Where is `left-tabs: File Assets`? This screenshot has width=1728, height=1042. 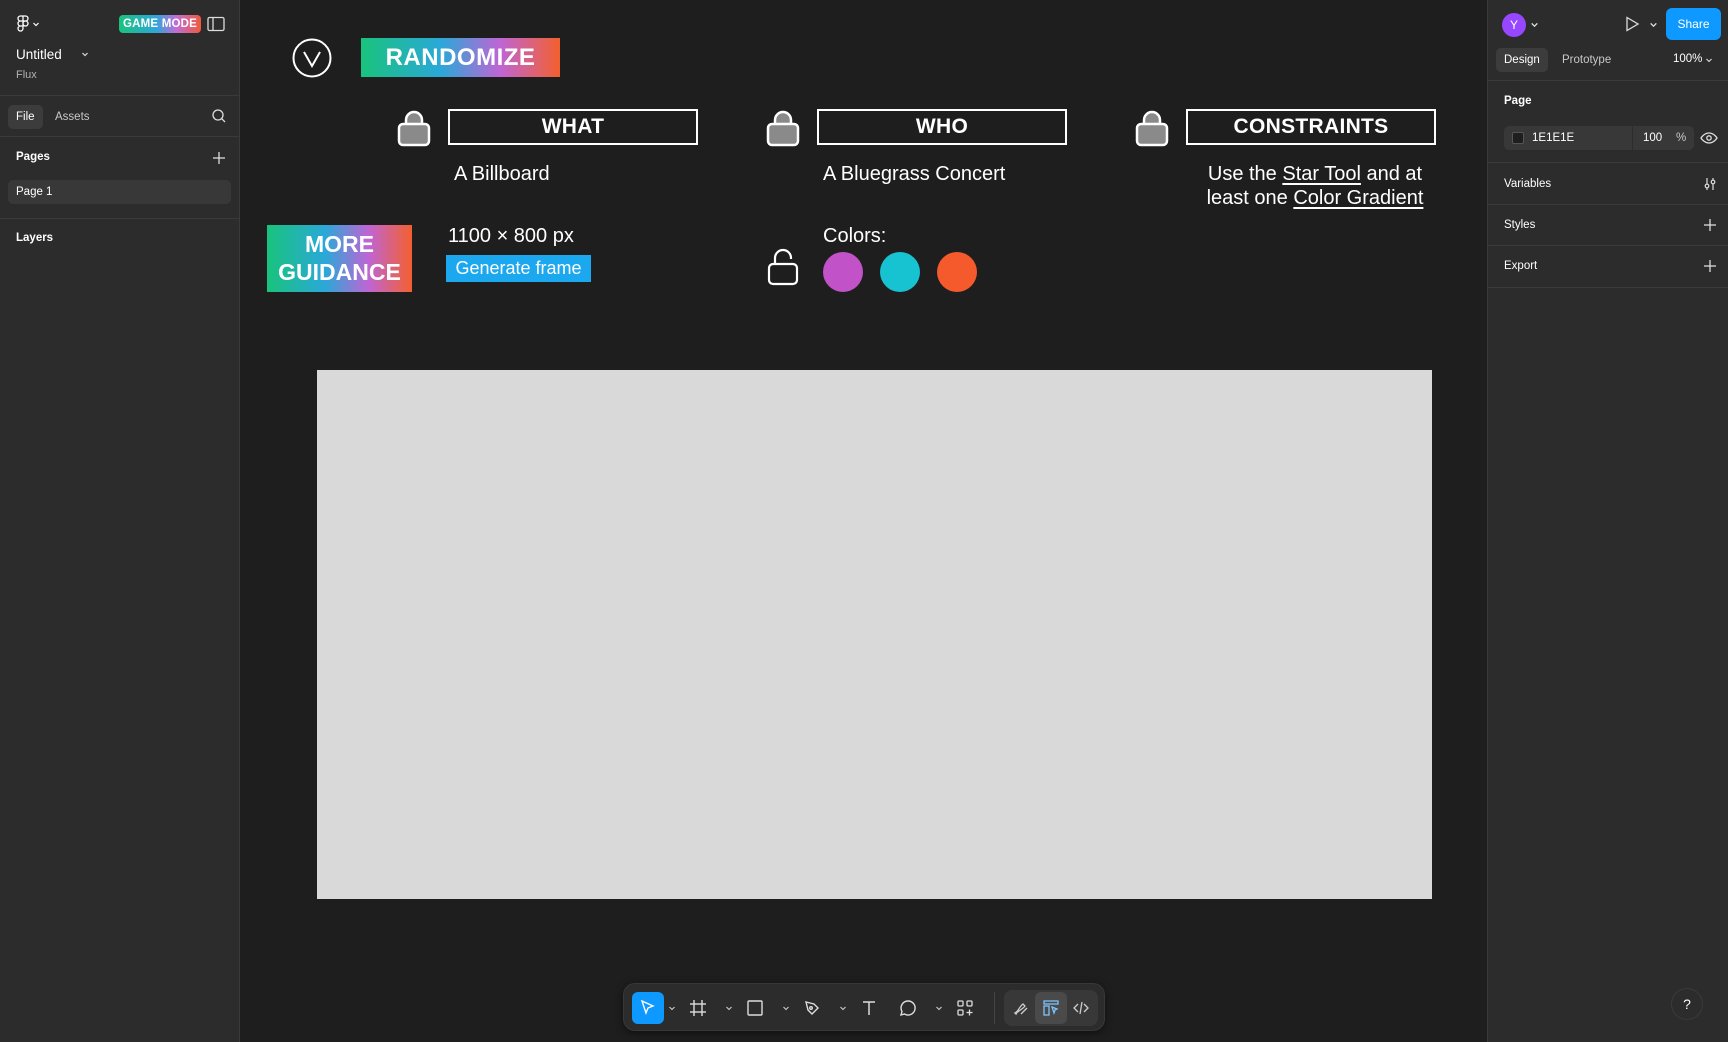 left-tabs: File Assets is located at coordinates (119, 116).